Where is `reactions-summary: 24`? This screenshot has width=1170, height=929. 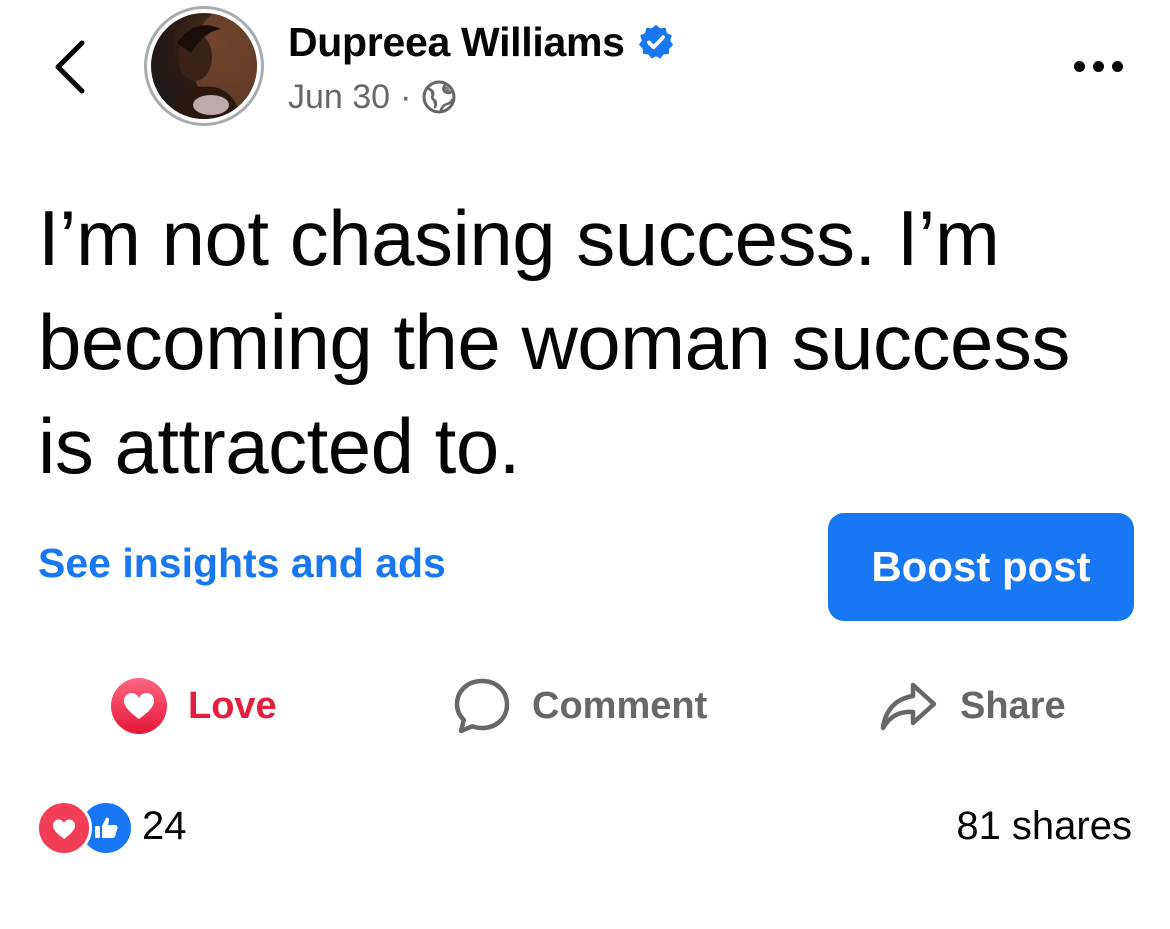 reactions-summary: 24 is located at coordinates (111, 826).